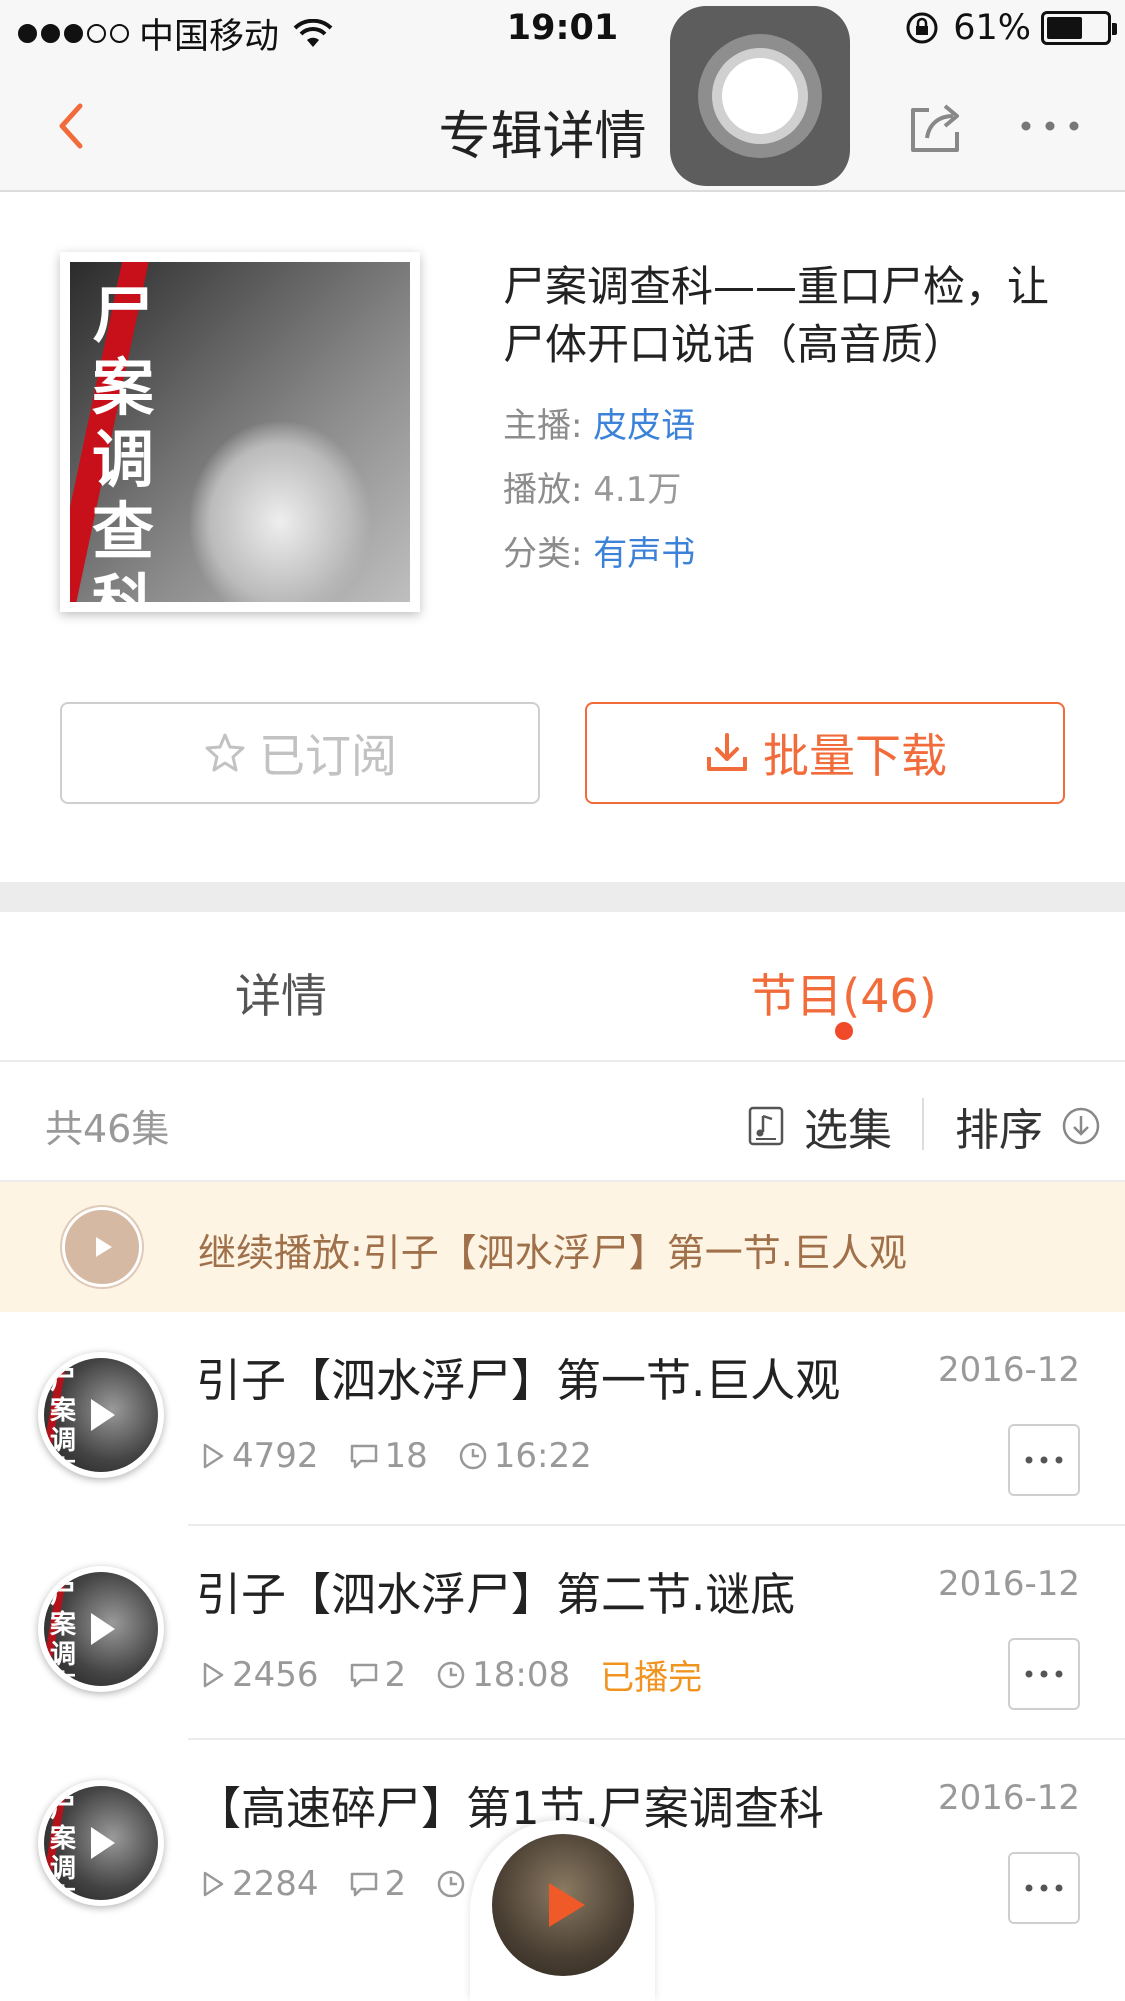  What do you see at coordinates (543, 554) in the screenshot?
I see `category-label: 分类:` at bounding box center [543, 554].